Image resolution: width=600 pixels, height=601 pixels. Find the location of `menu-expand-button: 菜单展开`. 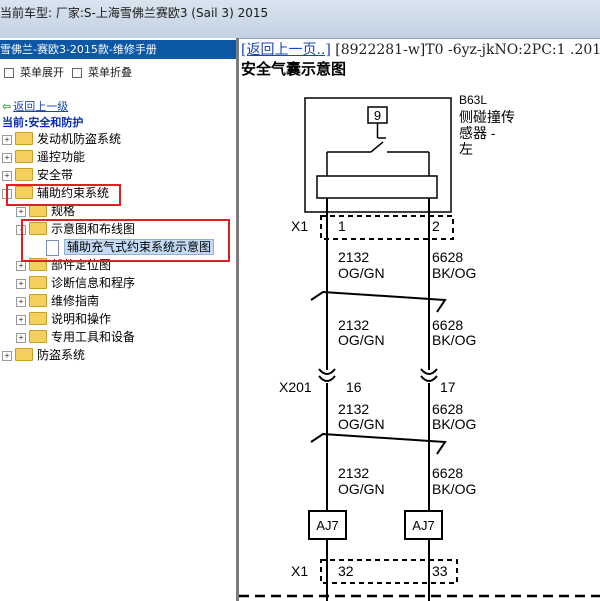

menu-expand-button: 菜单展开 is located at coordinates (34, 72).